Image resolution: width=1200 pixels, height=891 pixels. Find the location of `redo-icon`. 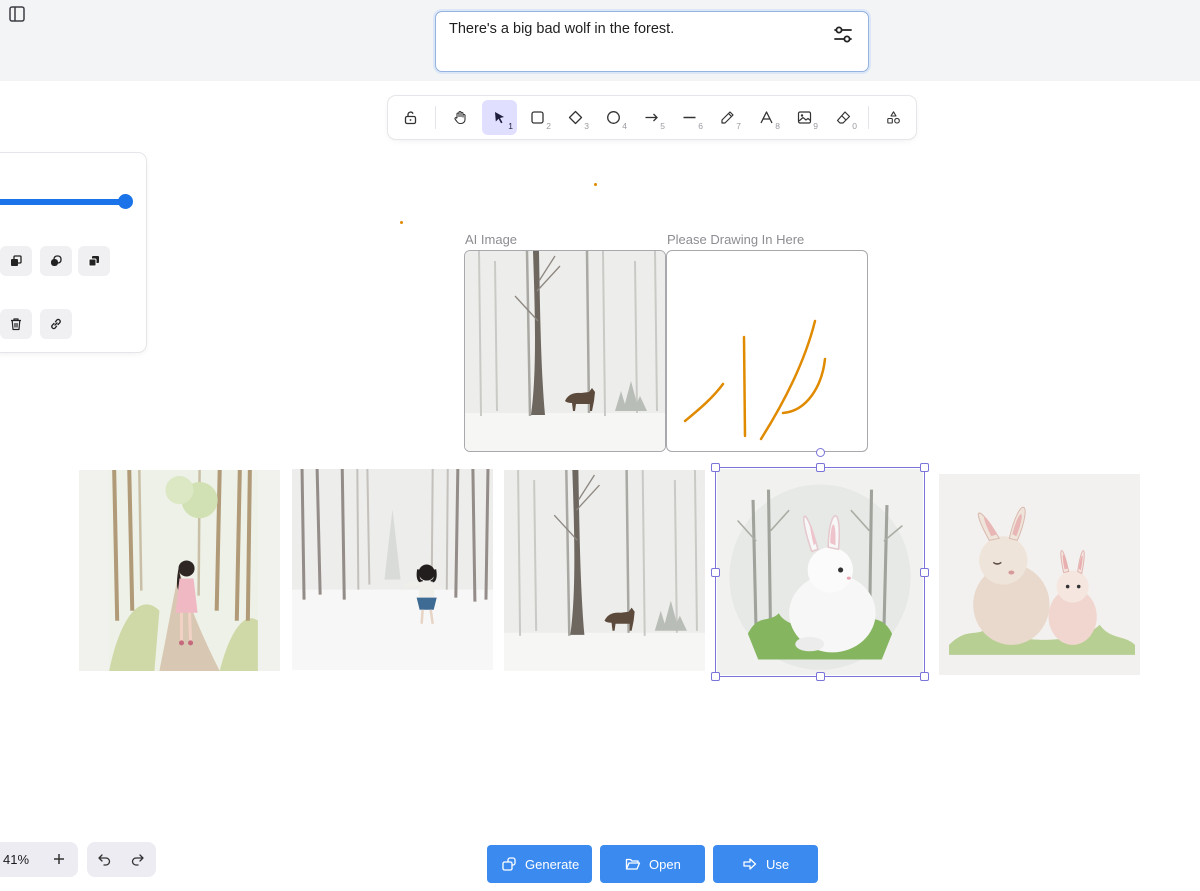

redo-icon is located at coordinates (137, 859).